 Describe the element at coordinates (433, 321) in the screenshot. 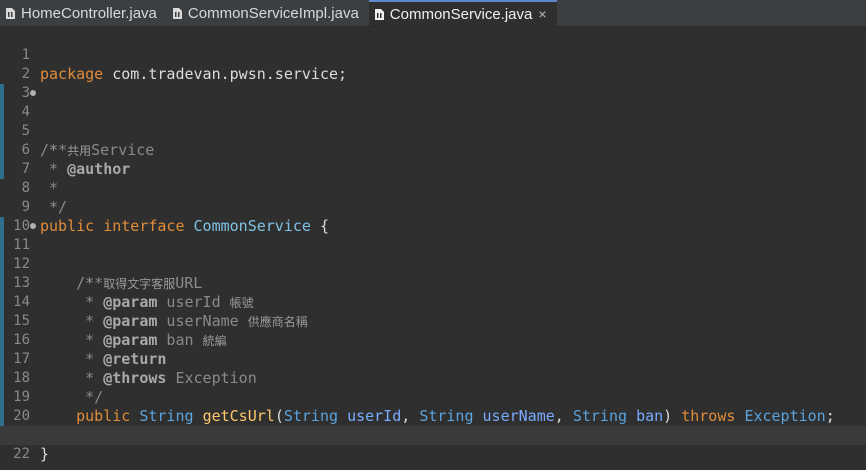

I see `code-line: 15 * @param ban 統編` at that location.